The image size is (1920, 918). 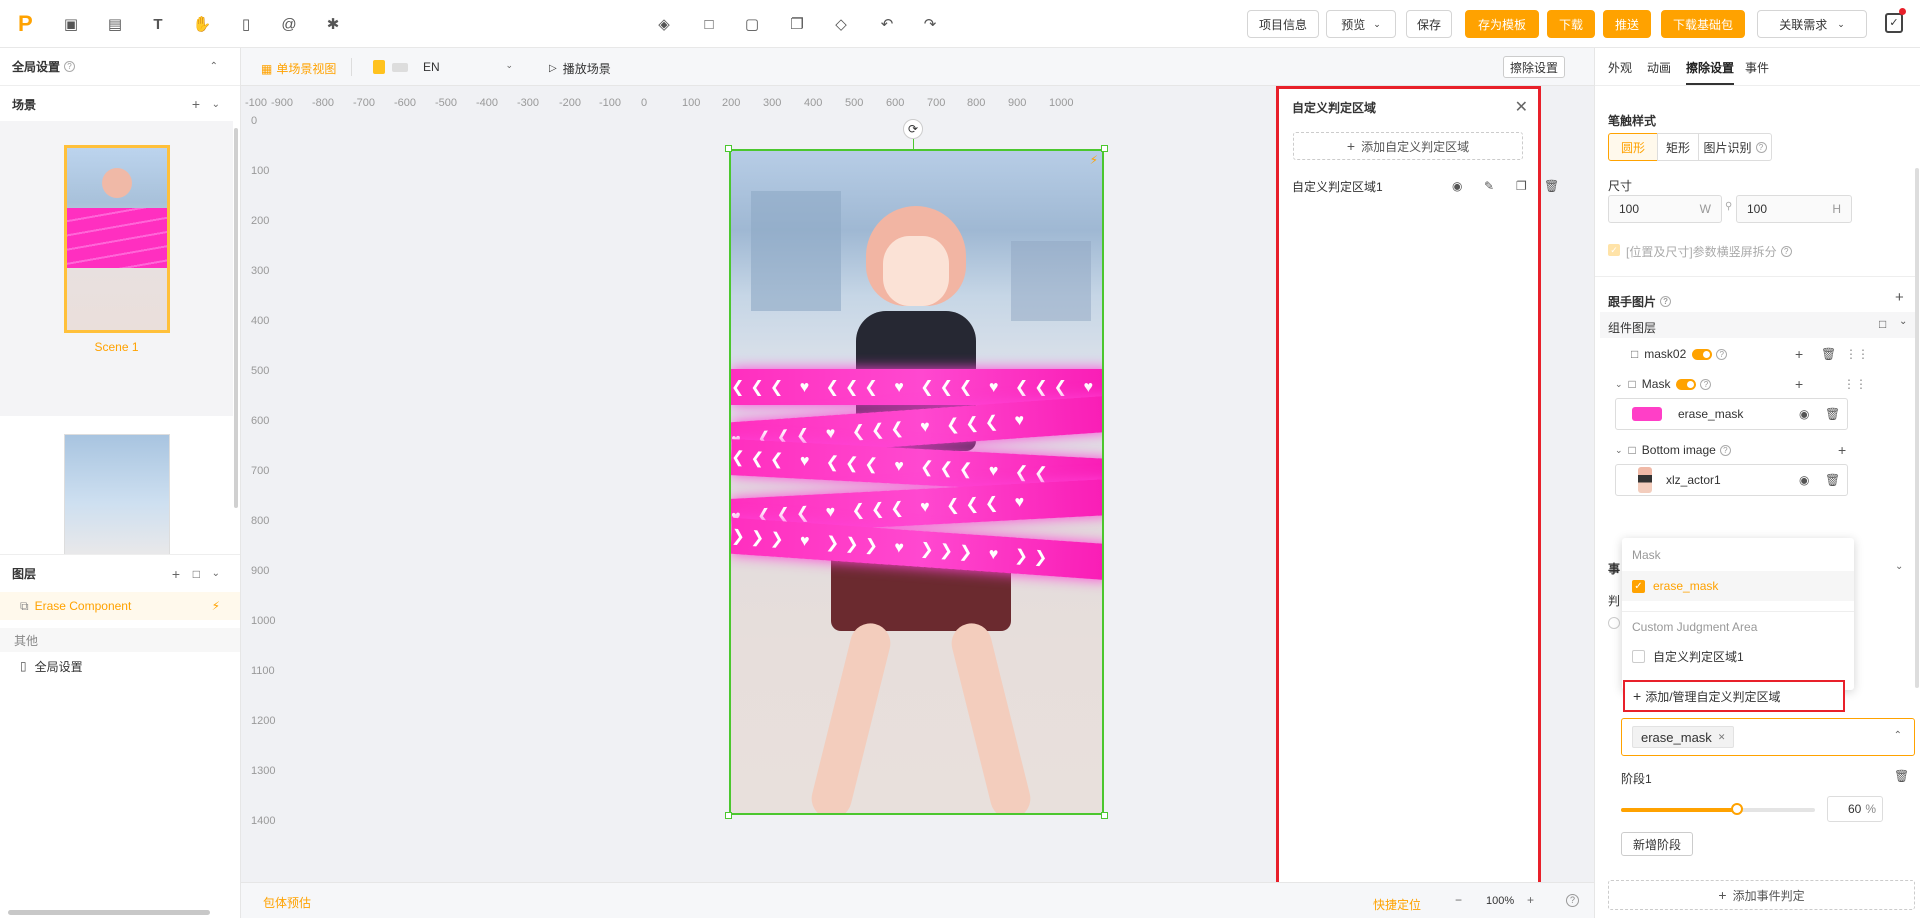 I want to click on inbox-icon: ▣, so click(x=71, y=24).